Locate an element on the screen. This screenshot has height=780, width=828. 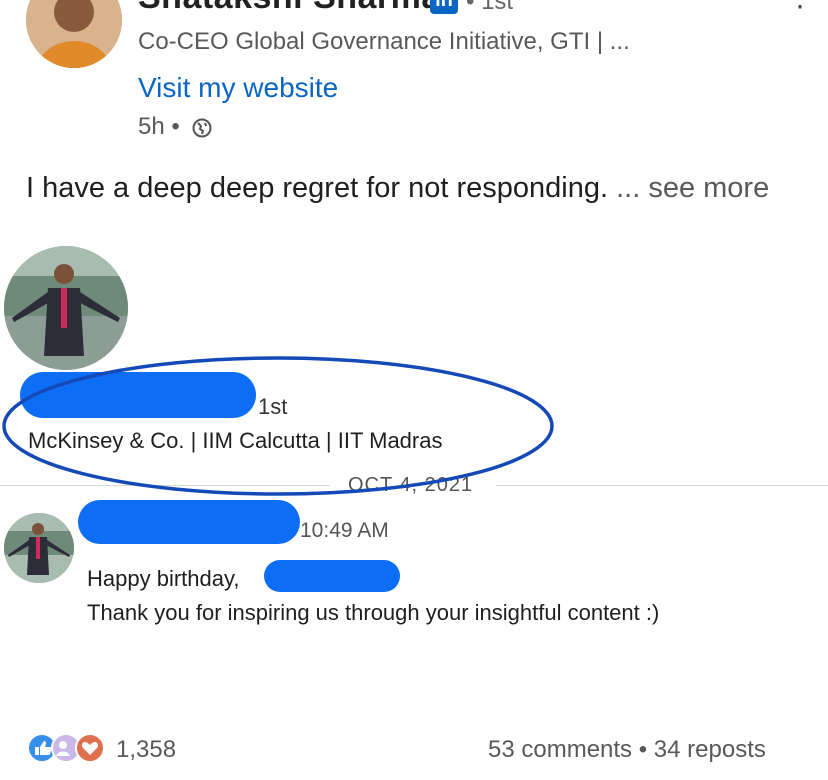
see-more-link: ... see more is located at coordinates (692, 188).